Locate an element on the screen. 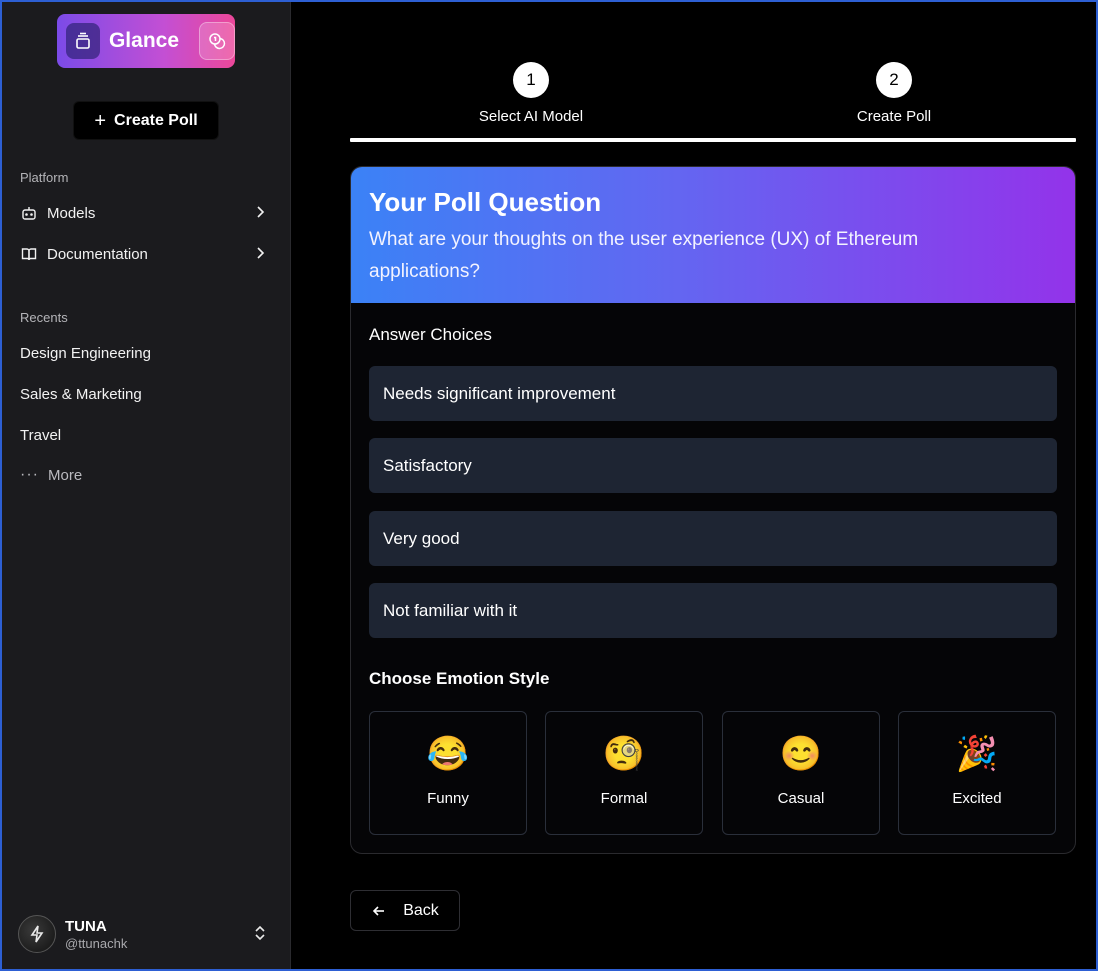 Image resolution: width=1098 pixels, height=971 pixels. user-menu: TUNA @ttunachk is located at coordinates (146, 934).